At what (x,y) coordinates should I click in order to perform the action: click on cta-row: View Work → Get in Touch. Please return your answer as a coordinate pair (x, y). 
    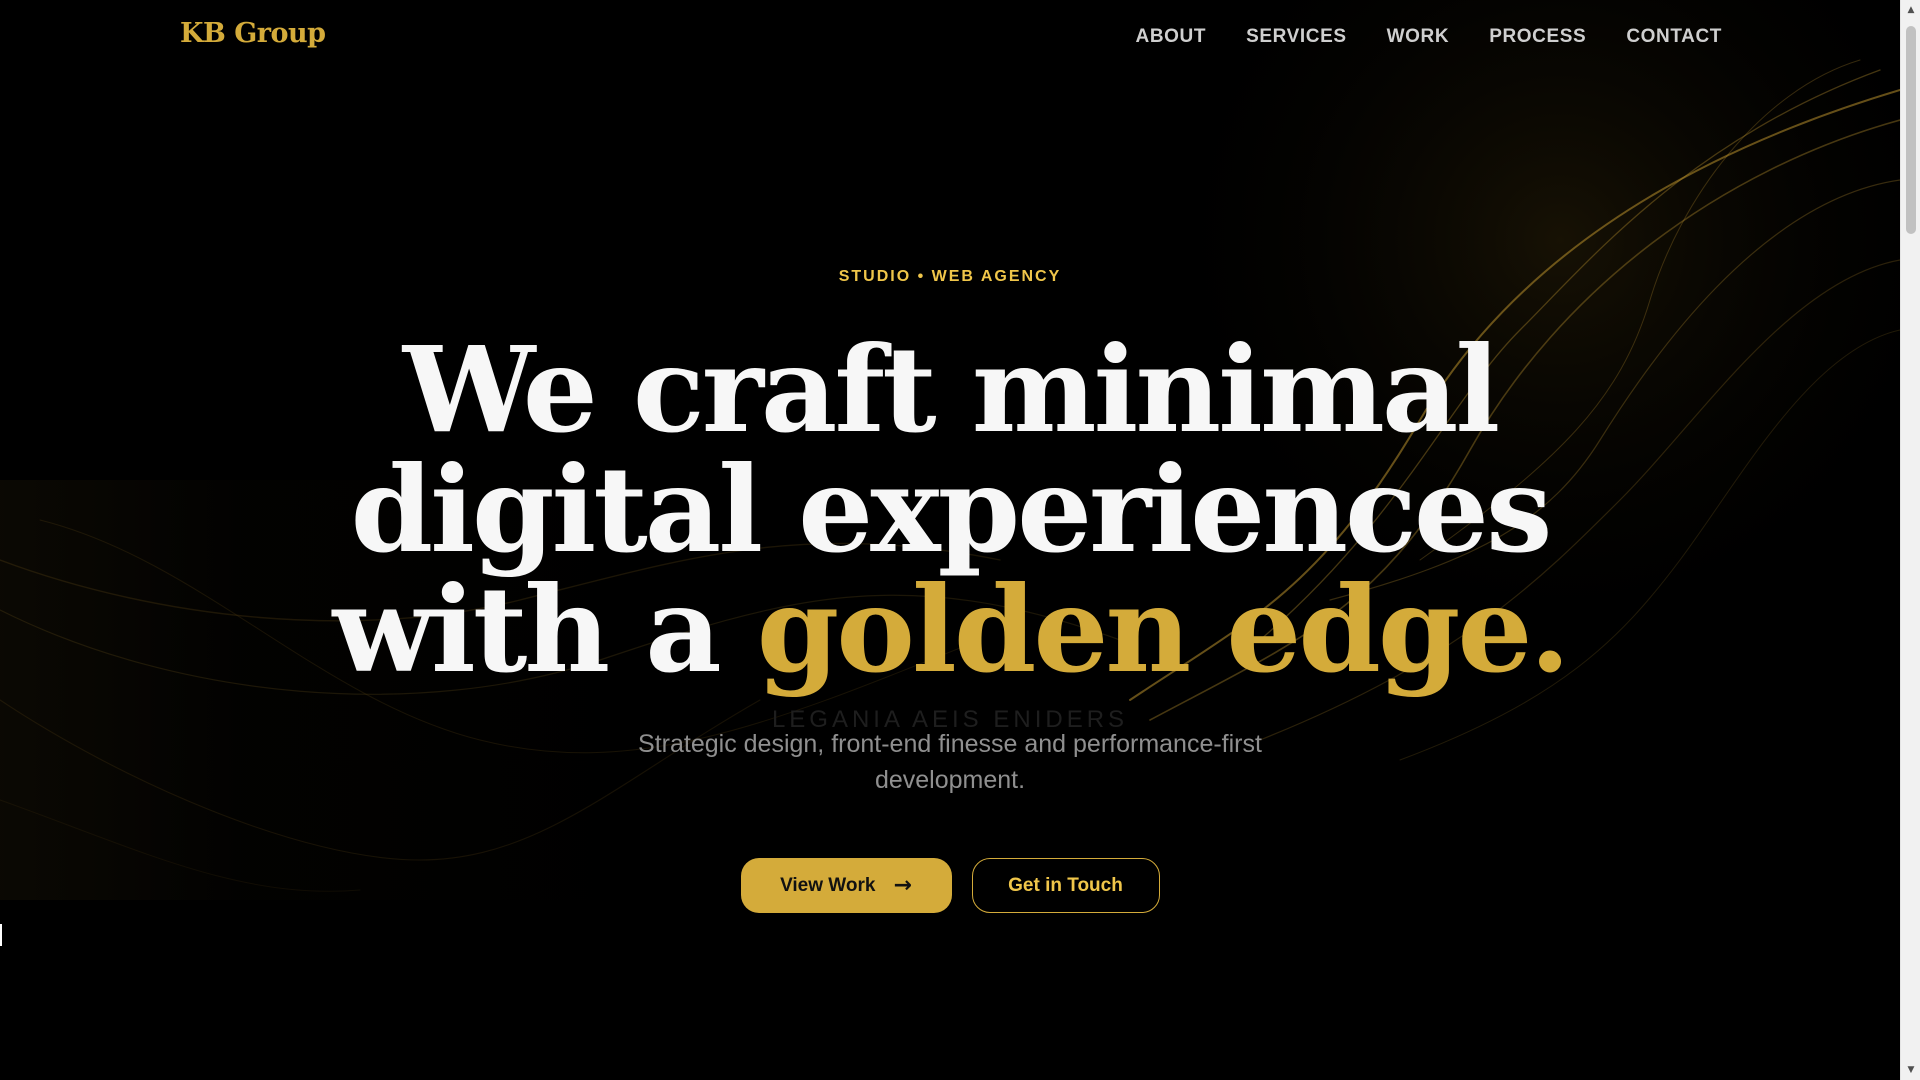
    Looking at the image, I should click on (950, 885).